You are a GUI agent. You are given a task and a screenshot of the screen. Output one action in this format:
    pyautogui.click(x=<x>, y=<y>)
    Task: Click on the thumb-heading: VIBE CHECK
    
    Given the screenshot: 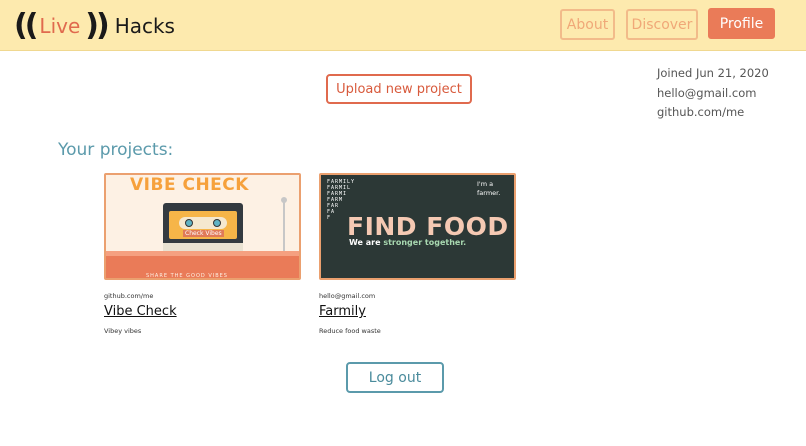 What is the action you would take?
    pyautogui.click(x=189, y=185)
    